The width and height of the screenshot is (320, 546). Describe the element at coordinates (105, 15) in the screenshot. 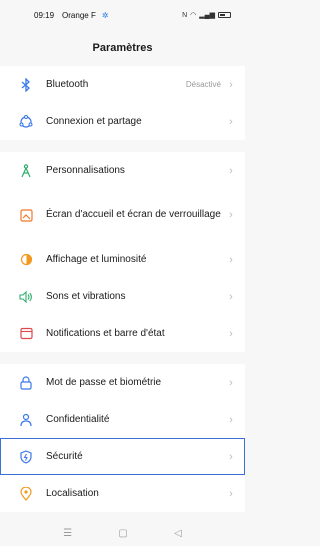

I see `settings-gear-icon: ✲` at that location.